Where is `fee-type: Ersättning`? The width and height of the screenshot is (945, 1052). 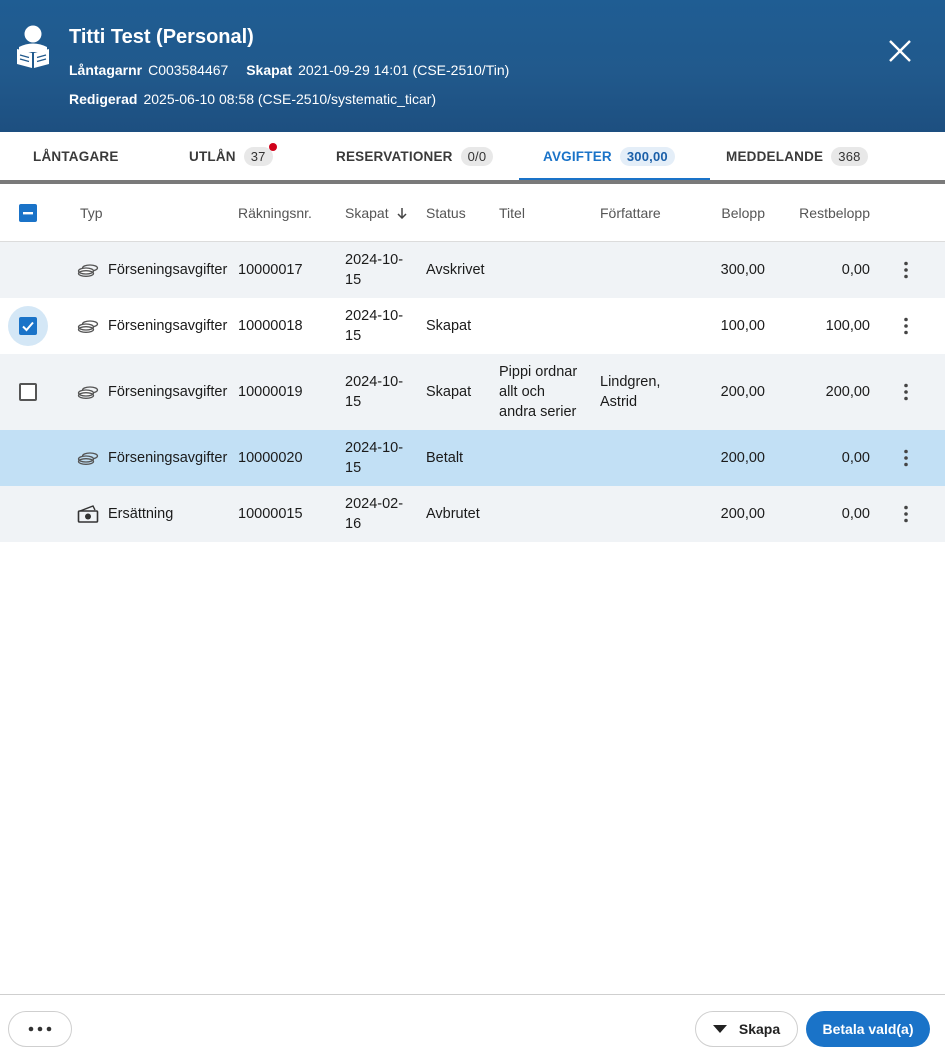 fee-type: Ersättning is located at coordinates (125, 514).